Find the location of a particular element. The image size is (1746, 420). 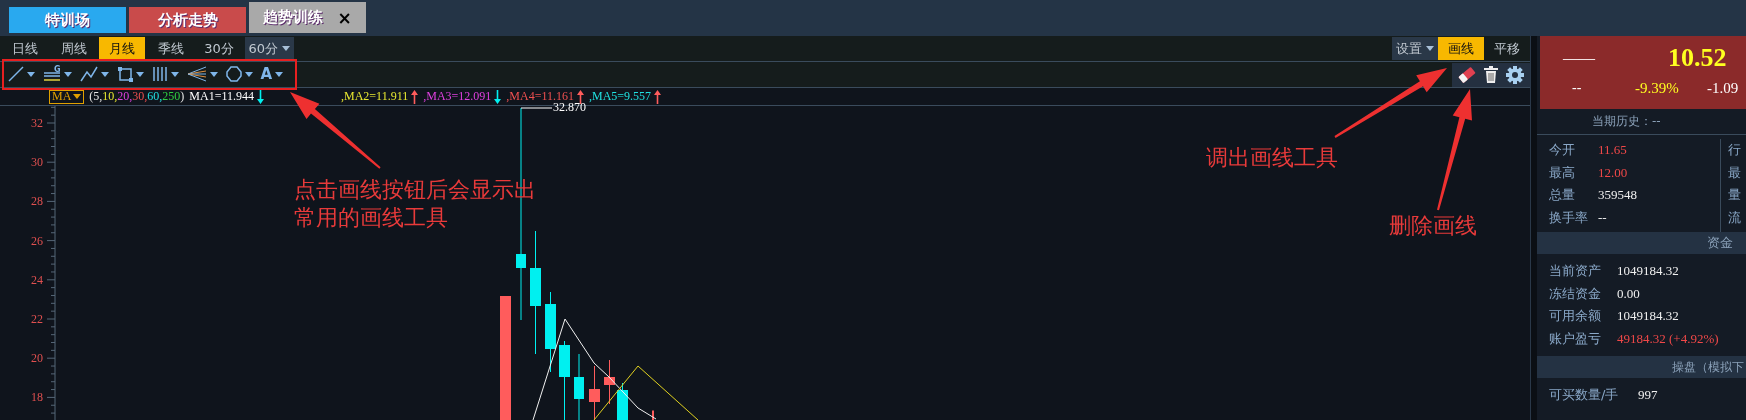

field-label: 可买数量/手 is located at coordinates (1584, 395).